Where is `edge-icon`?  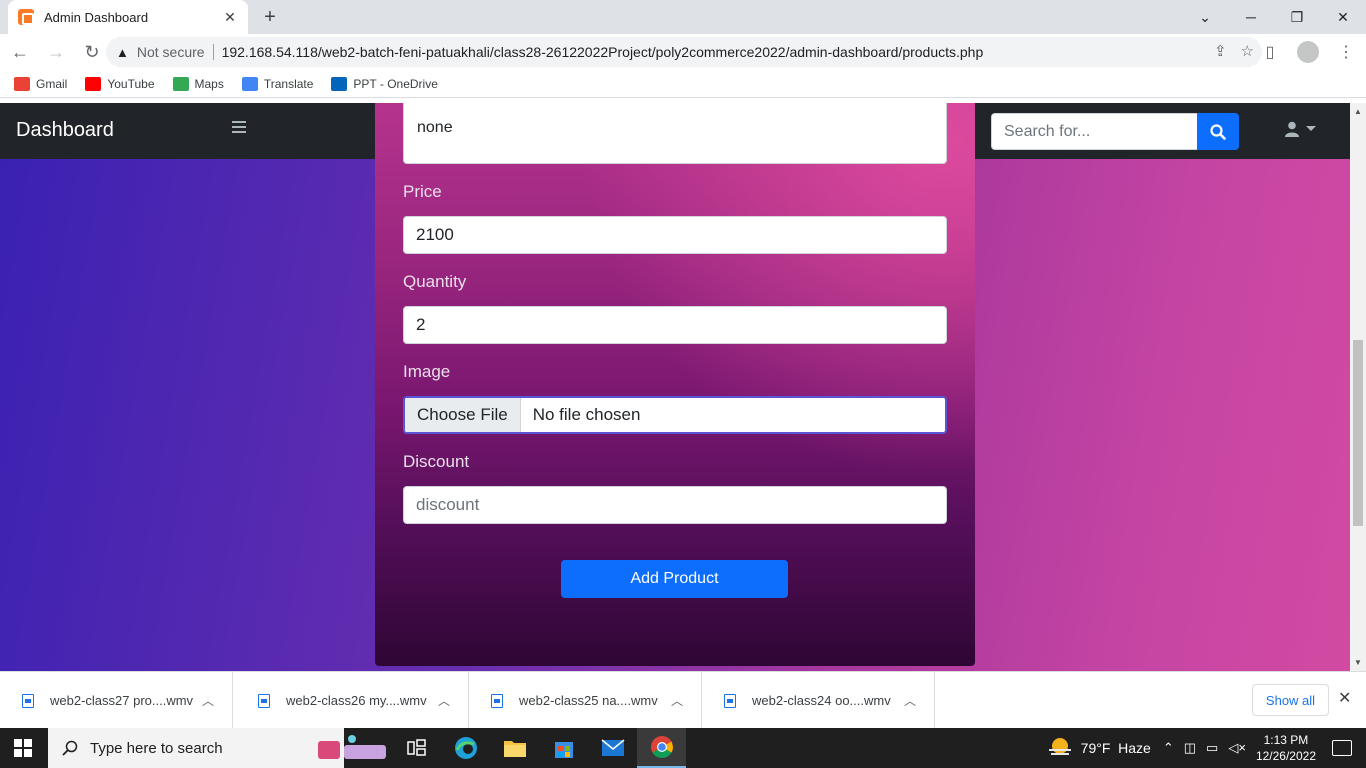
edge-icon is located at coordinates (465, 748).